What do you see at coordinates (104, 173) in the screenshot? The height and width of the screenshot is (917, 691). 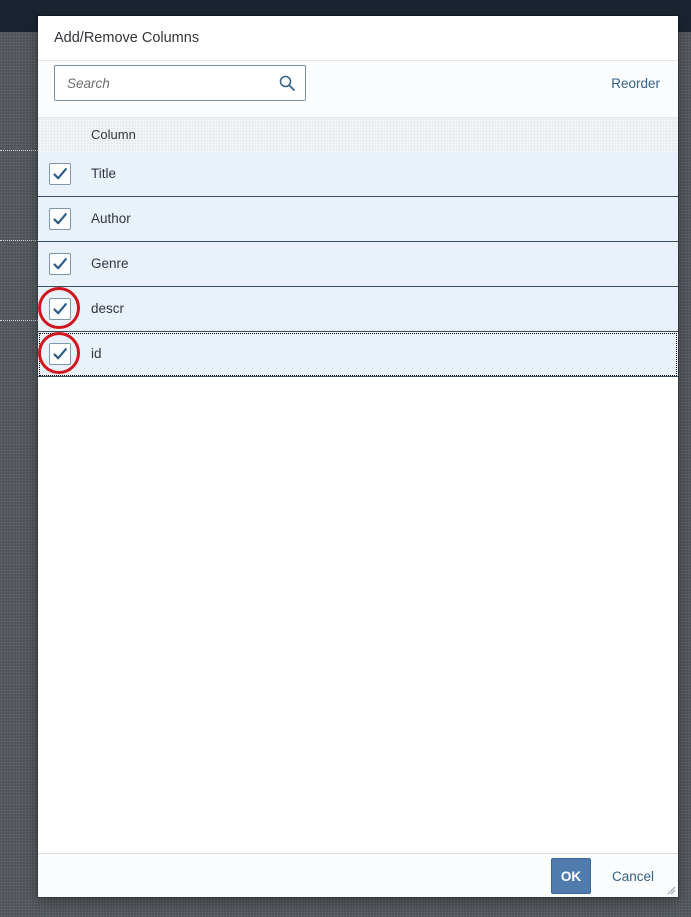 I see `row-label: Title` at bounding box center [104, 173].